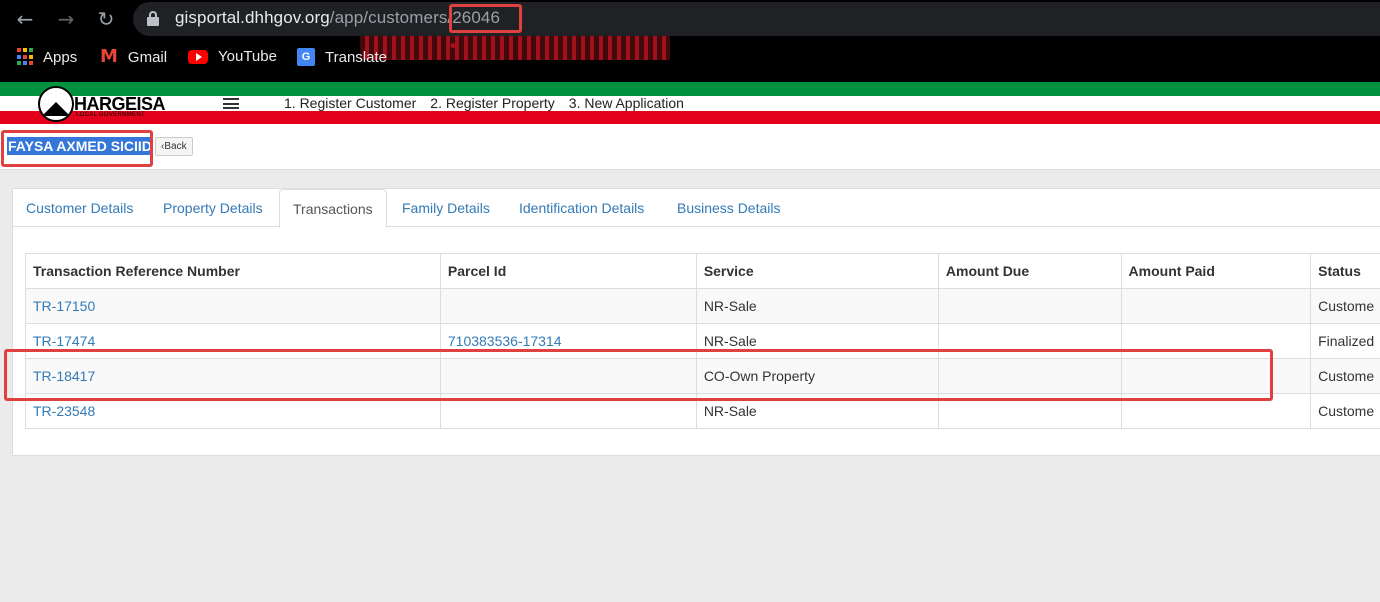 The image size is (1380, 602). I want to click on logo-emblem-icon, so click(56, 104).